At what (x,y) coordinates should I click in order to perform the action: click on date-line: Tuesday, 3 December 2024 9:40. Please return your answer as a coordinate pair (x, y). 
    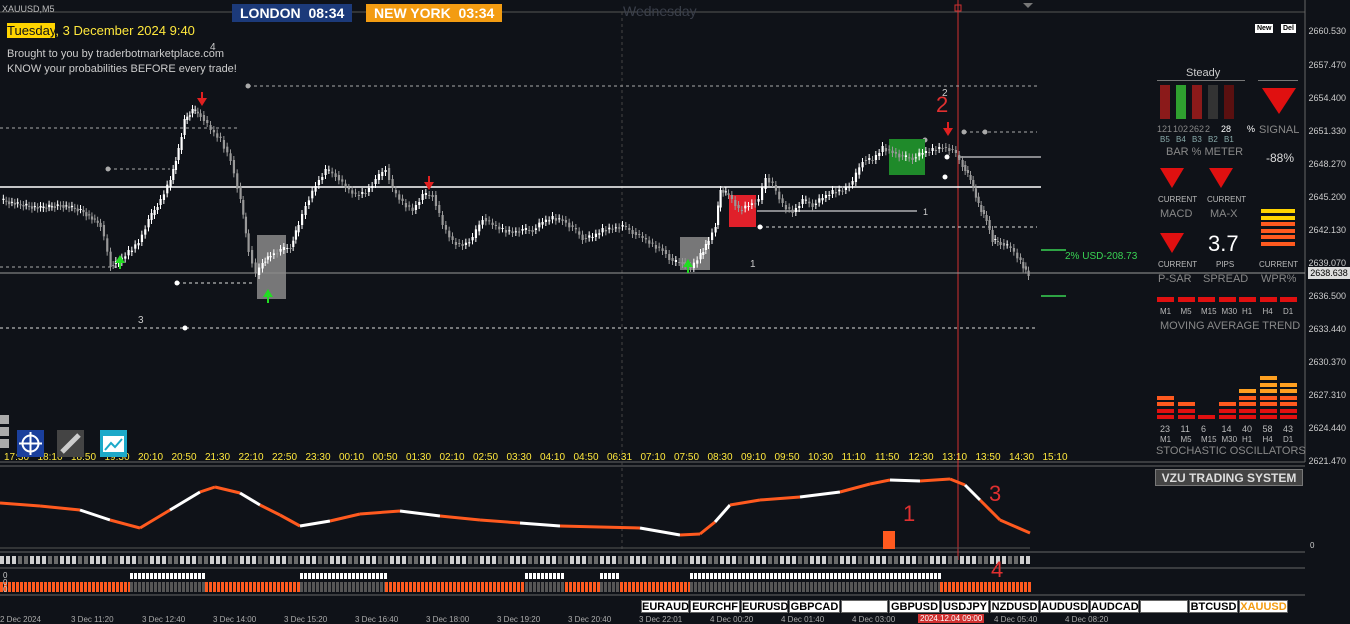
    Looking at the image, I should click on (101, 30).